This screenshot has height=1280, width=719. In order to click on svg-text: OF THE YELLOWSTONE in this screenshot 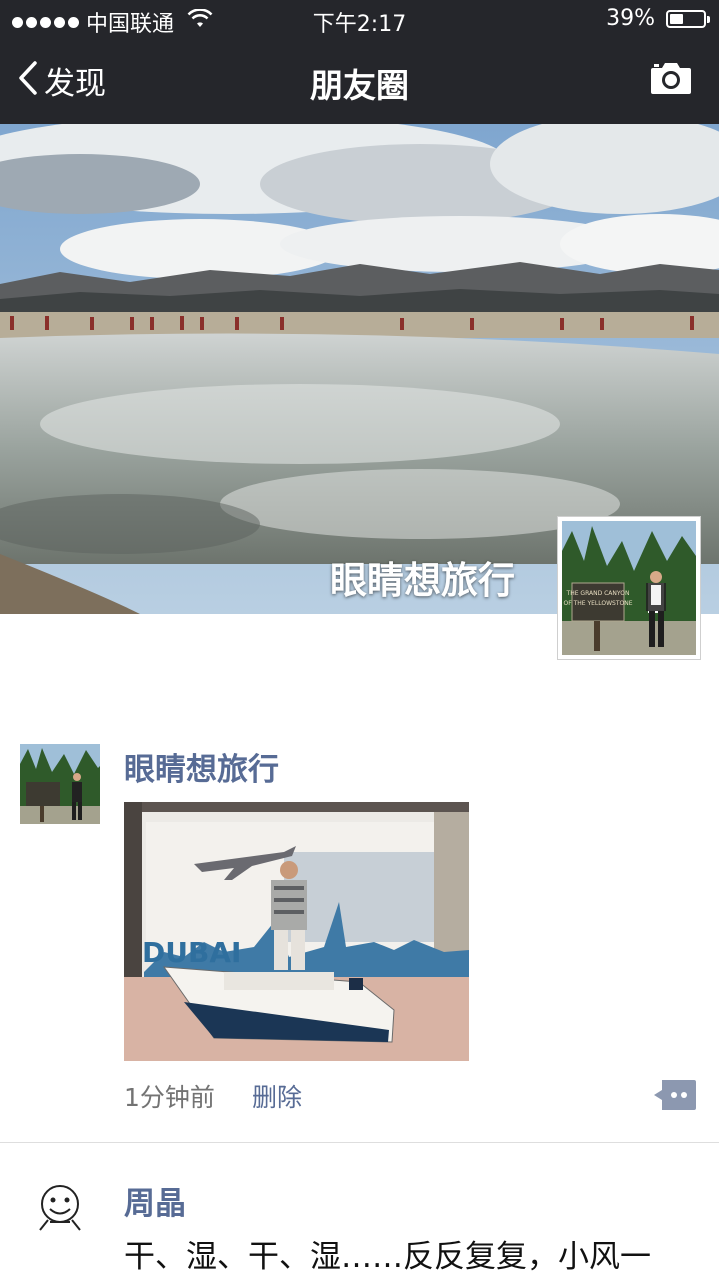, I will do `click(597, 603)`.